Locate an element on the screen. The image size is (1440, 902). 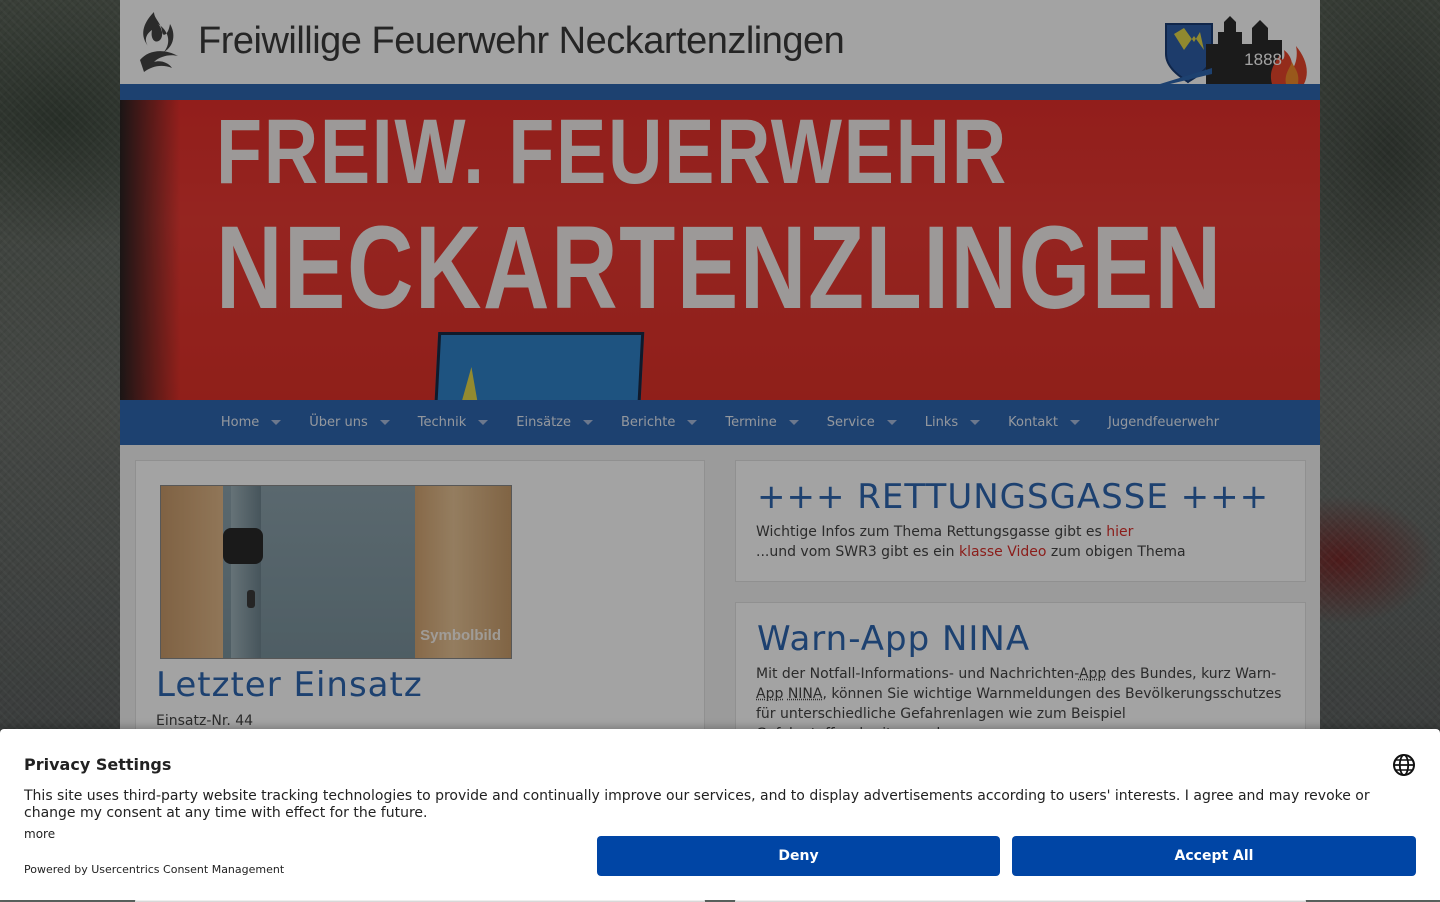
deny-button: Deny is located at coordinates (798, 856).